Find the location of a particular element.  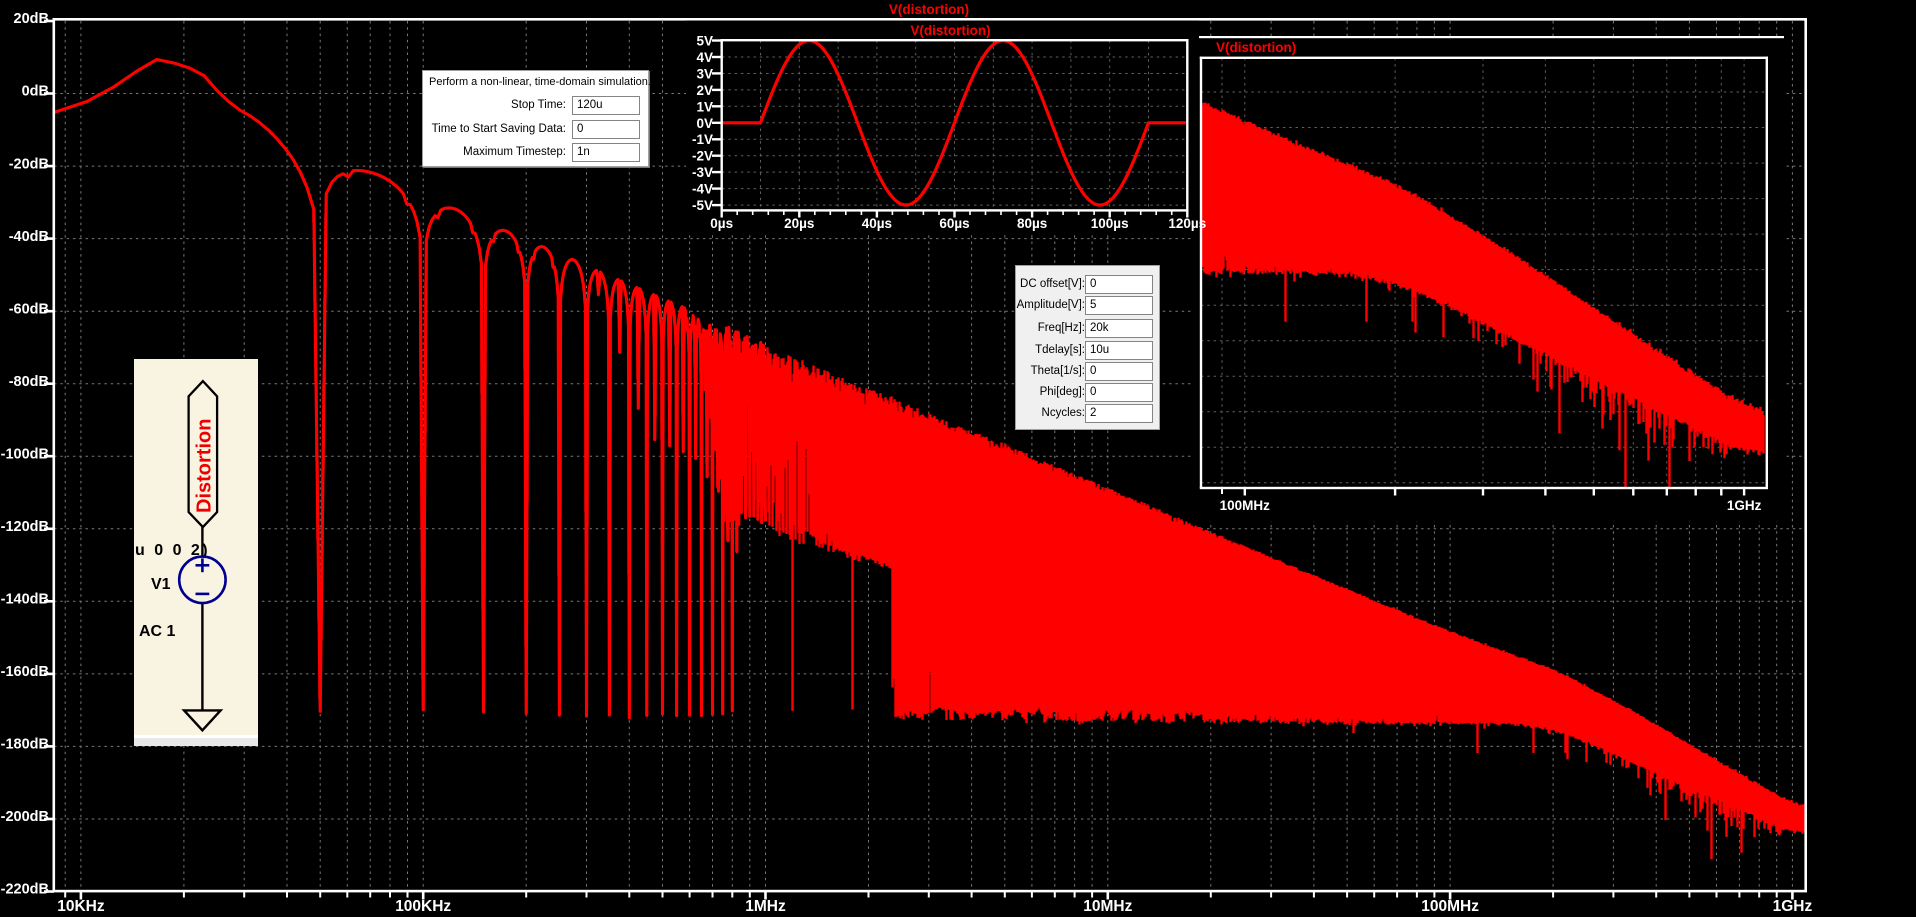

svg-text: 3V is located at coordinates (704, 74).